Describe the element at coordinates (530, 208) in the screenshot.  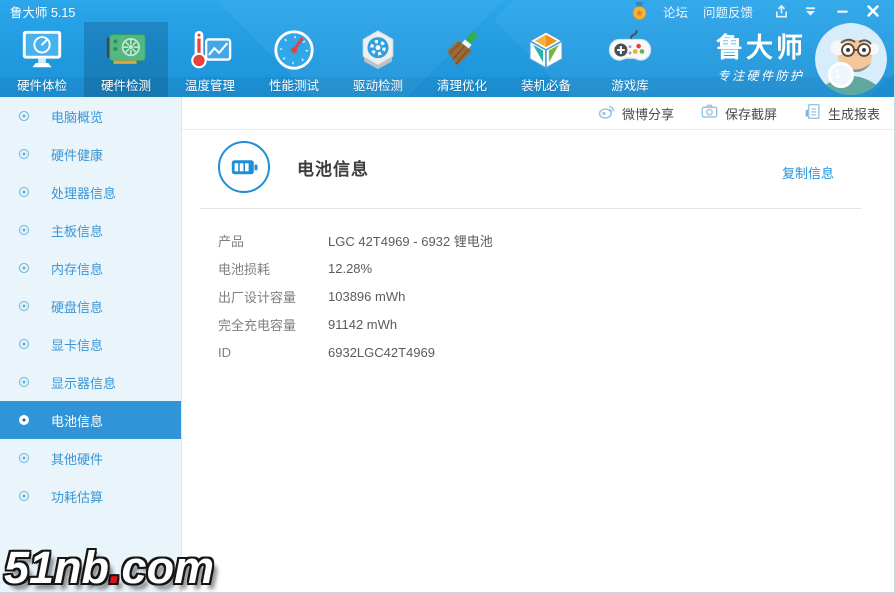
I see `header-divider` at that location.